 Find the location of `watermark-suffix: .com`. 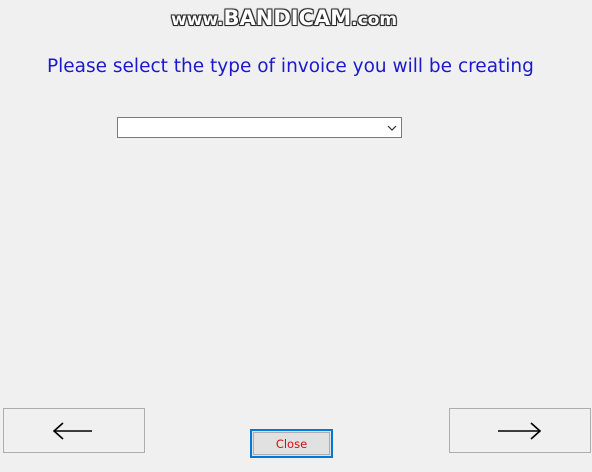

watermark-suffix: .com is located at coordinates (374, 20).